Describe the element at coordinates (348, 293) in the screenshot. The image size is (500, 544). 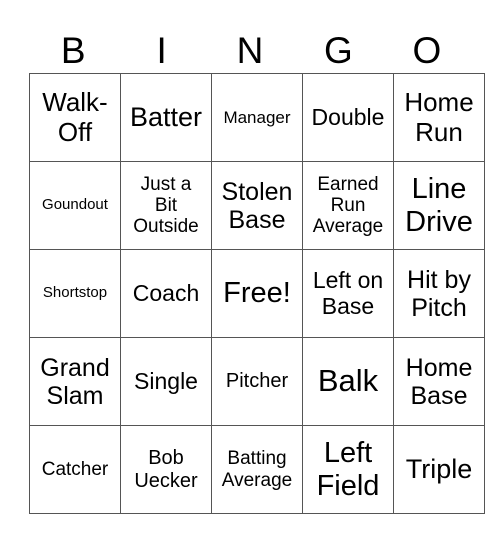
I see `bingo-cell: Left on Base` at that location.